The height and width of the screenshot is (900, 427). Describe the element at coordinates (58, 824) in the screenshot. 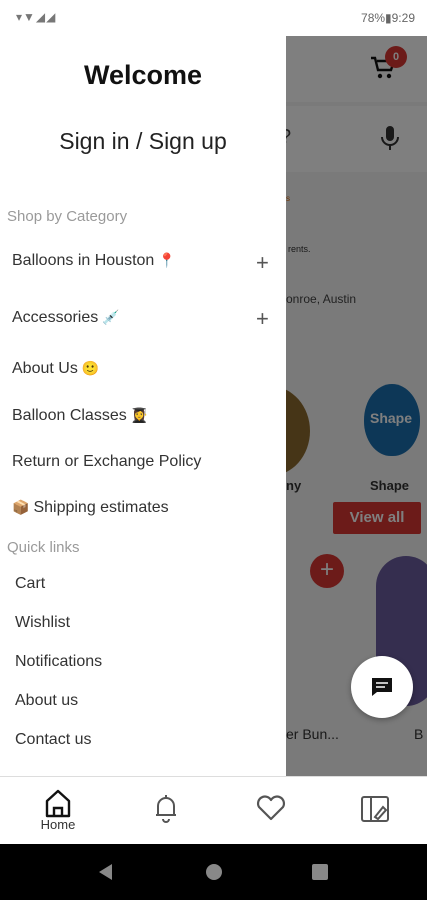

I see `nav-home-label: Home` at that location.